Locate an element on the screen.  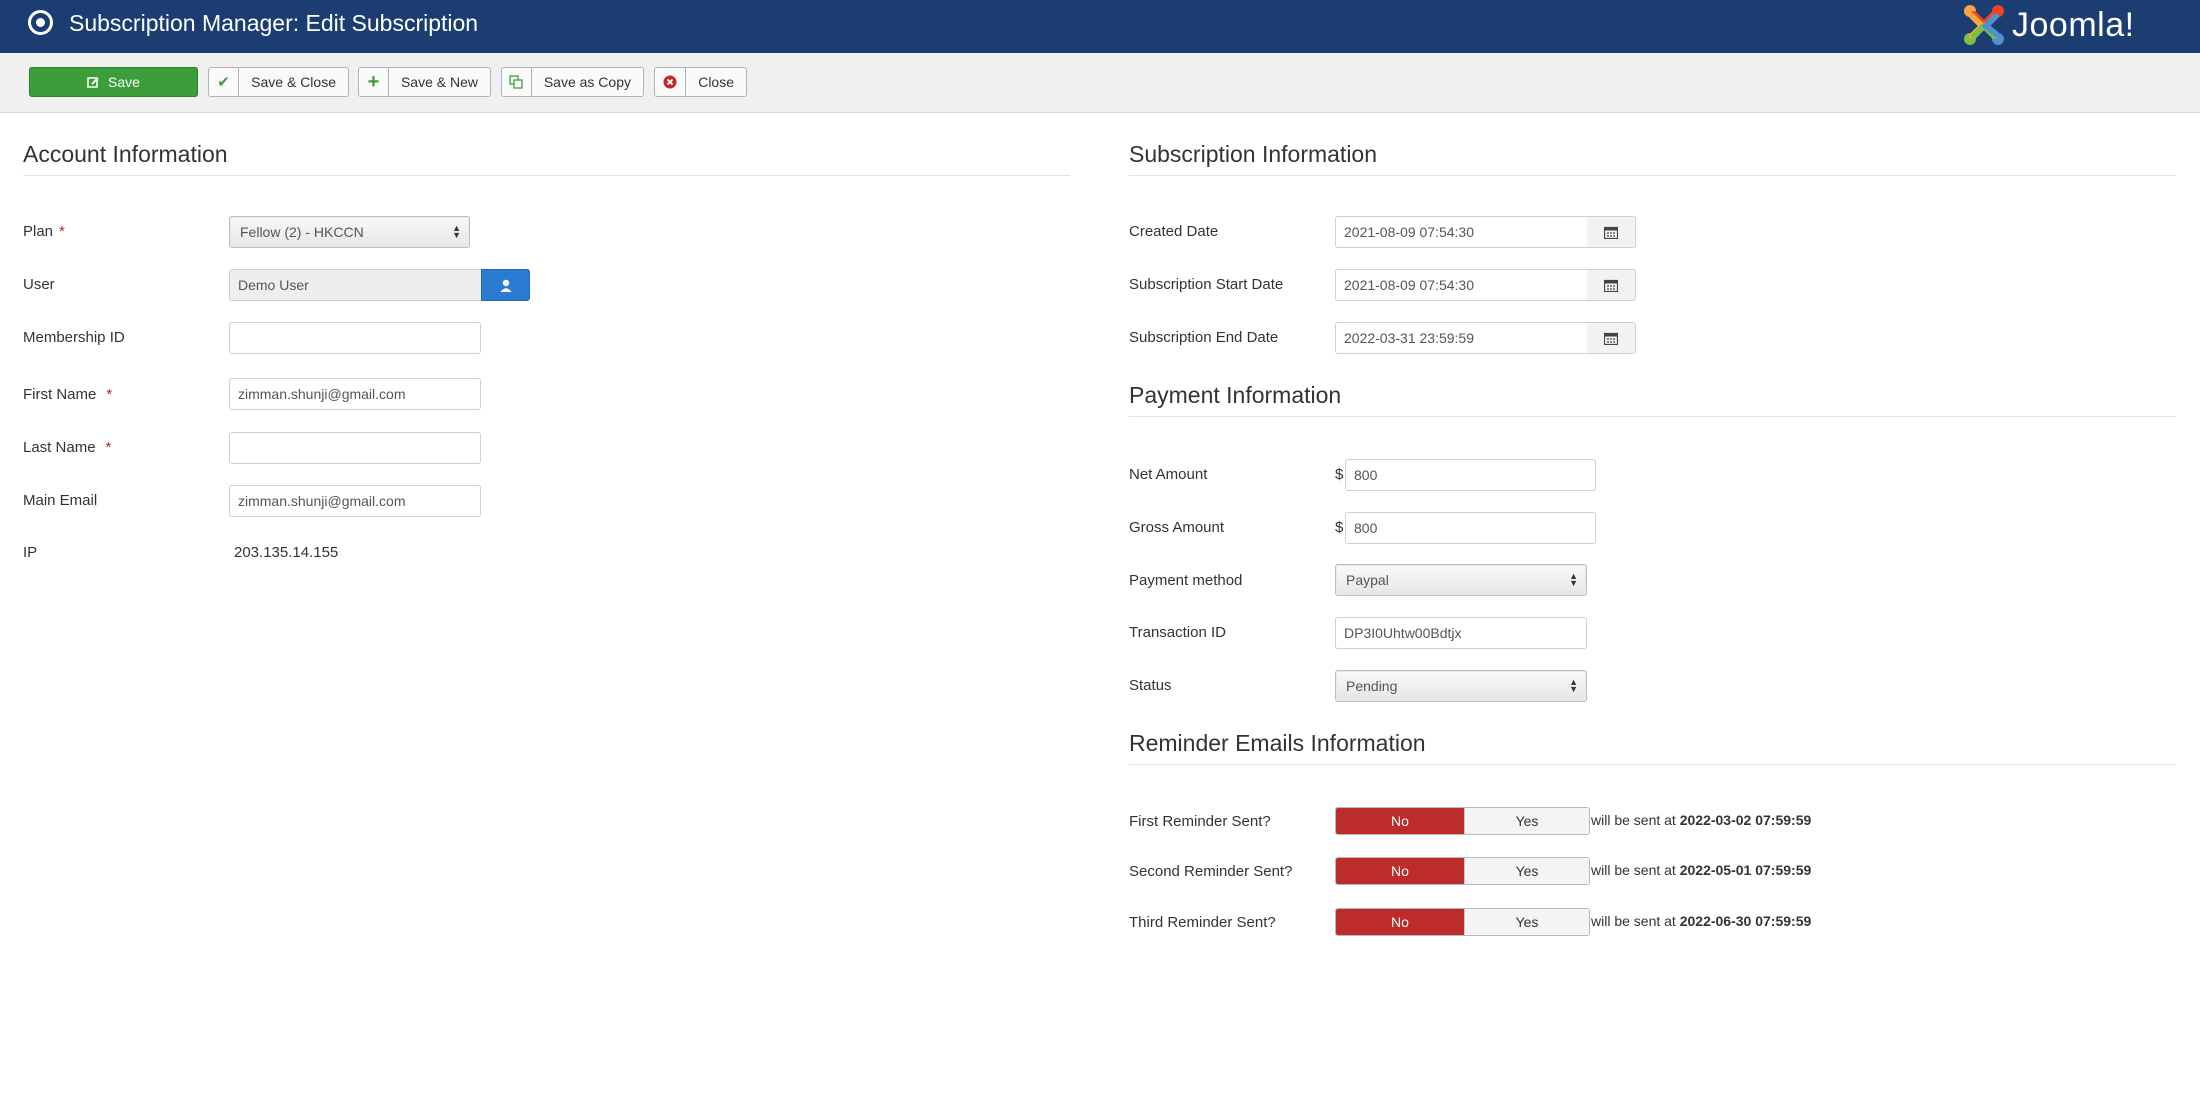
user-label: User is located at coordinates (39, 284).